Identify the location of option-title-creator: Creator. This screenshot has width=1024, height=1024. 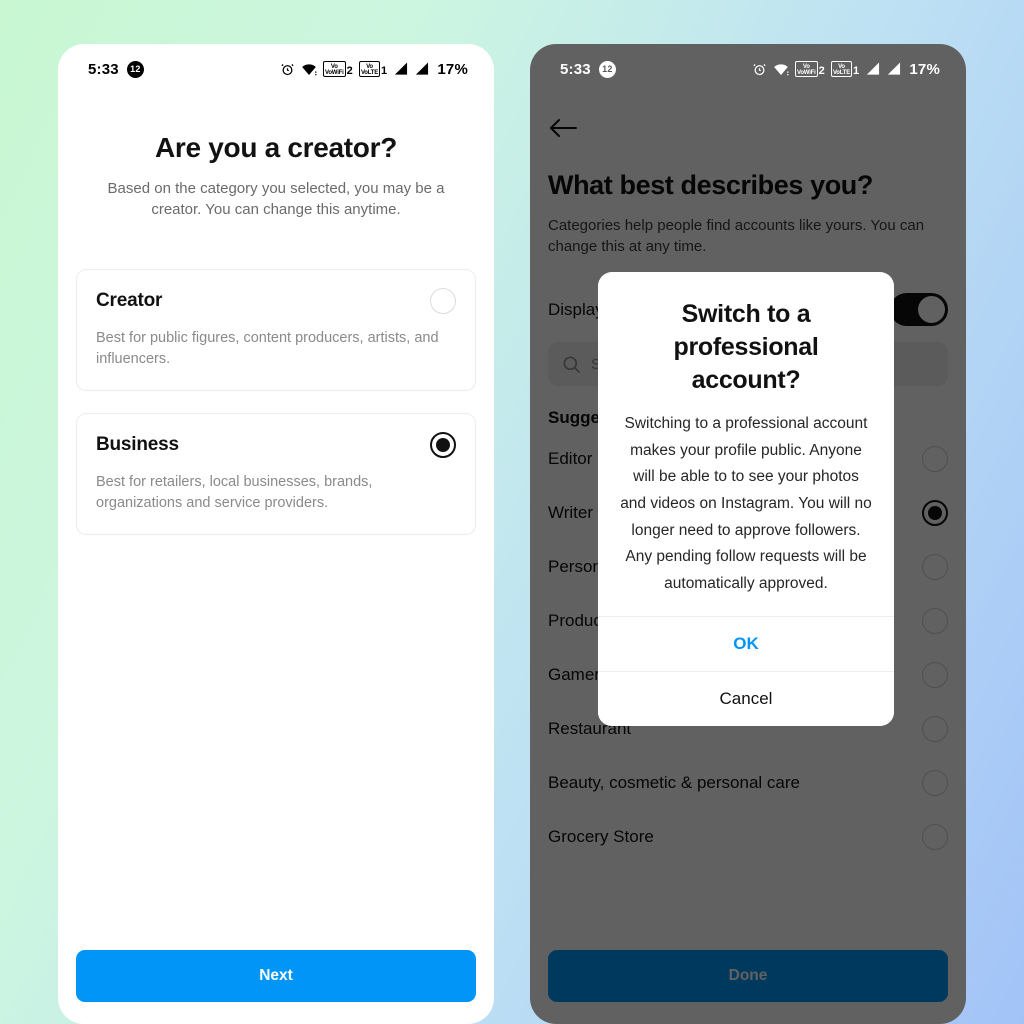
(129, 300).